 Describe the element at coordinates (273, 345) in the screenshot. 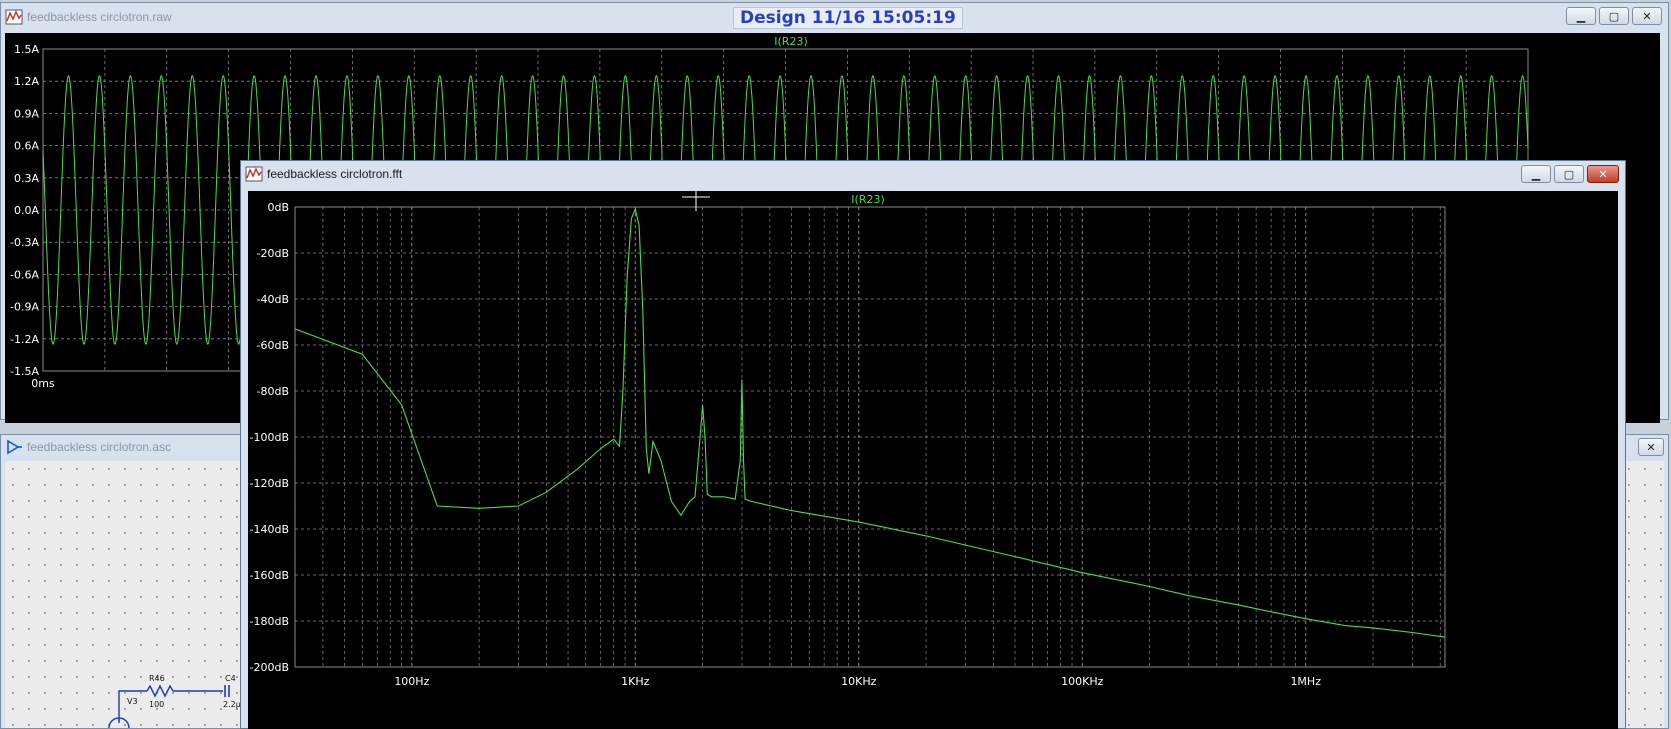

I see `fft-y-tick-label: -60dB` at that location.